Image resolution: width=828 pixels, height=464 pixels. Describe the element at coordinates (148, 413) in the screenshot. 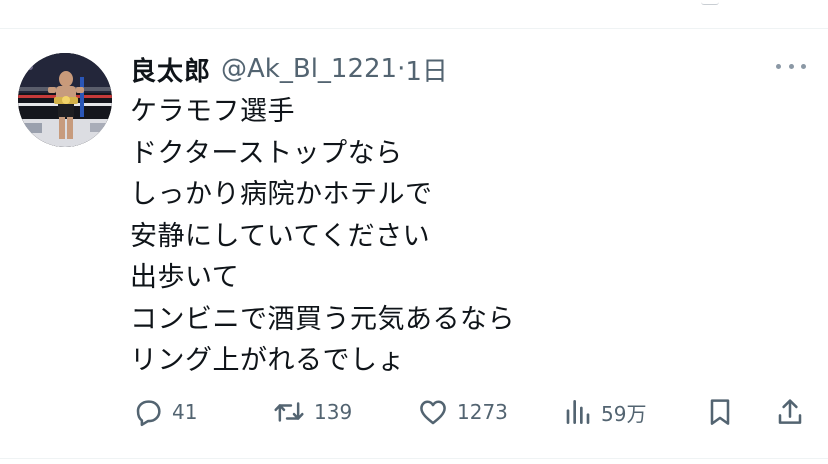

I see `reply-icon` at that location.